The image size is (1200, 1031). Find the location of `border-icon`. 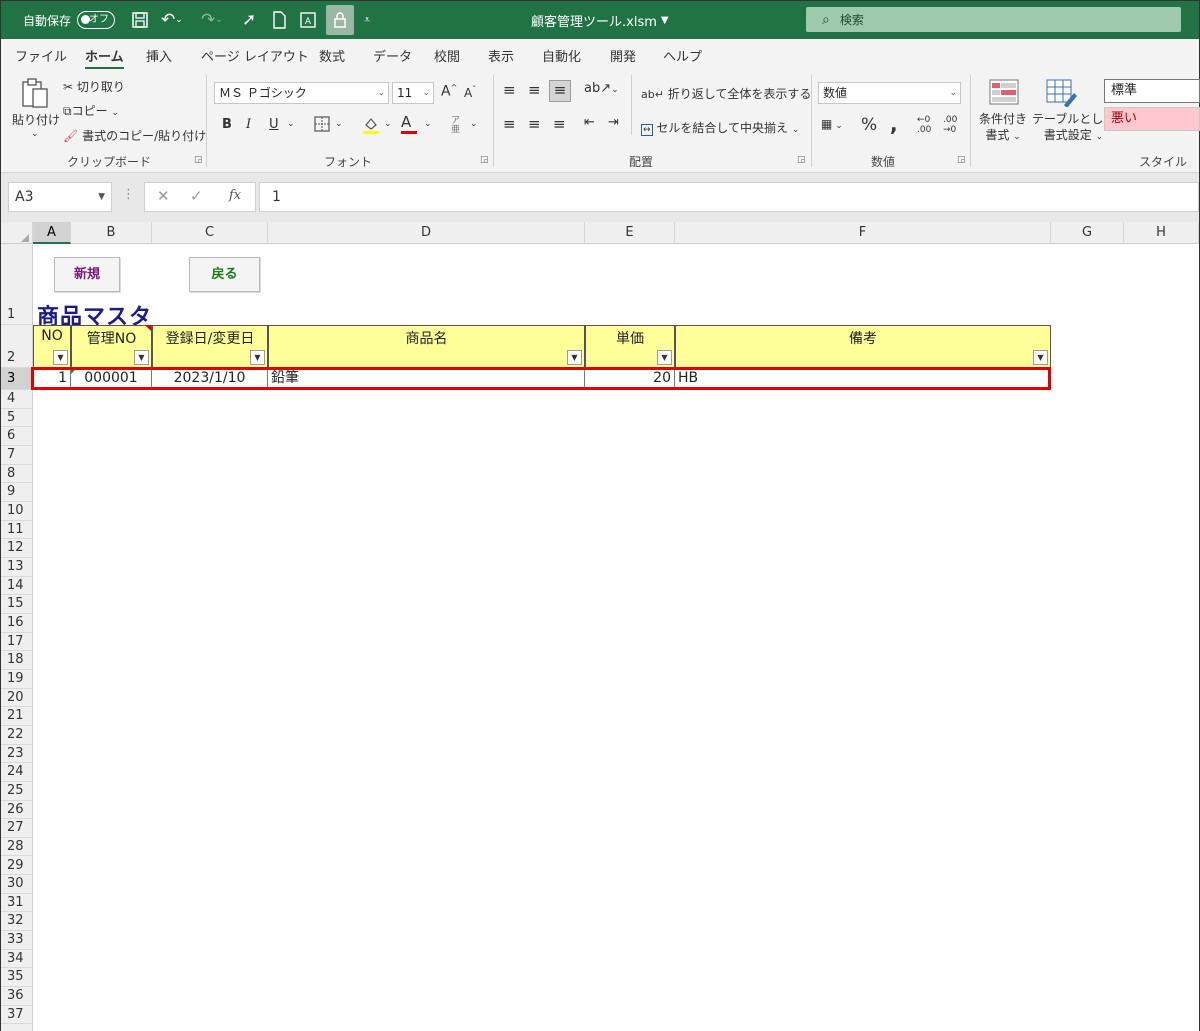

border-icon is located at coordinates (322, 125).